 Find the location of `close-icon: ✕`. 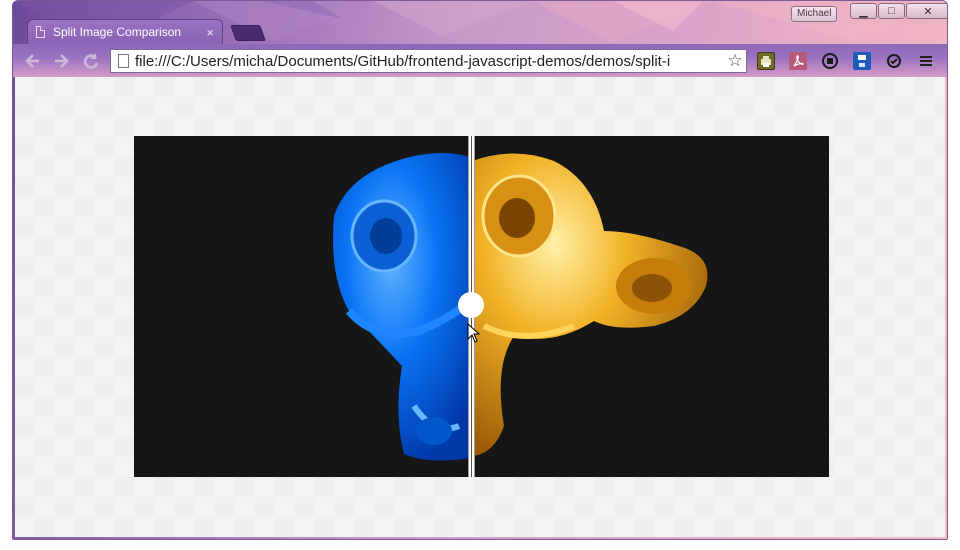

close-icon: ✕ is located at coordinates (928, 11).